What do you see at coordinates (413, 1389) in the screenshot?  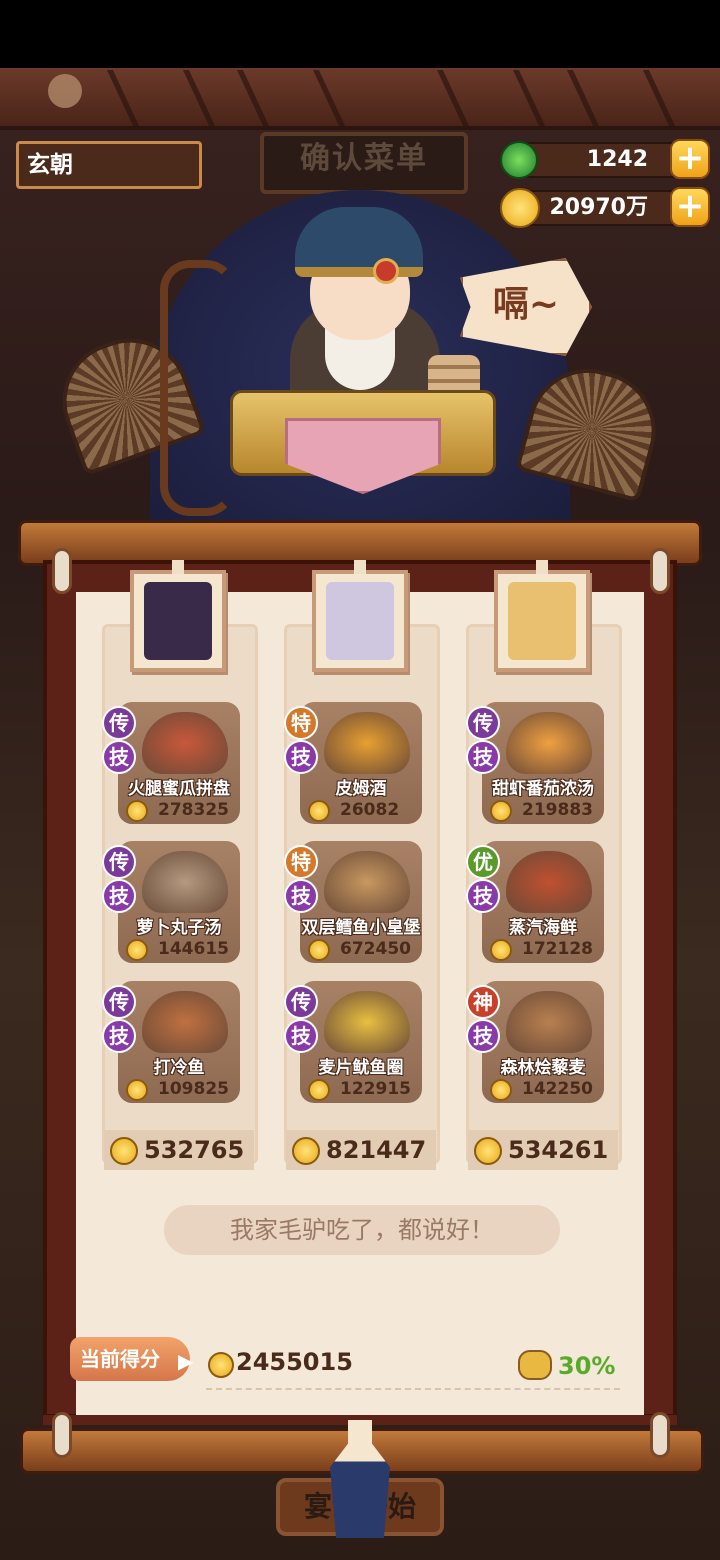 I see `score-divider` at bounding box center [413, 1389].